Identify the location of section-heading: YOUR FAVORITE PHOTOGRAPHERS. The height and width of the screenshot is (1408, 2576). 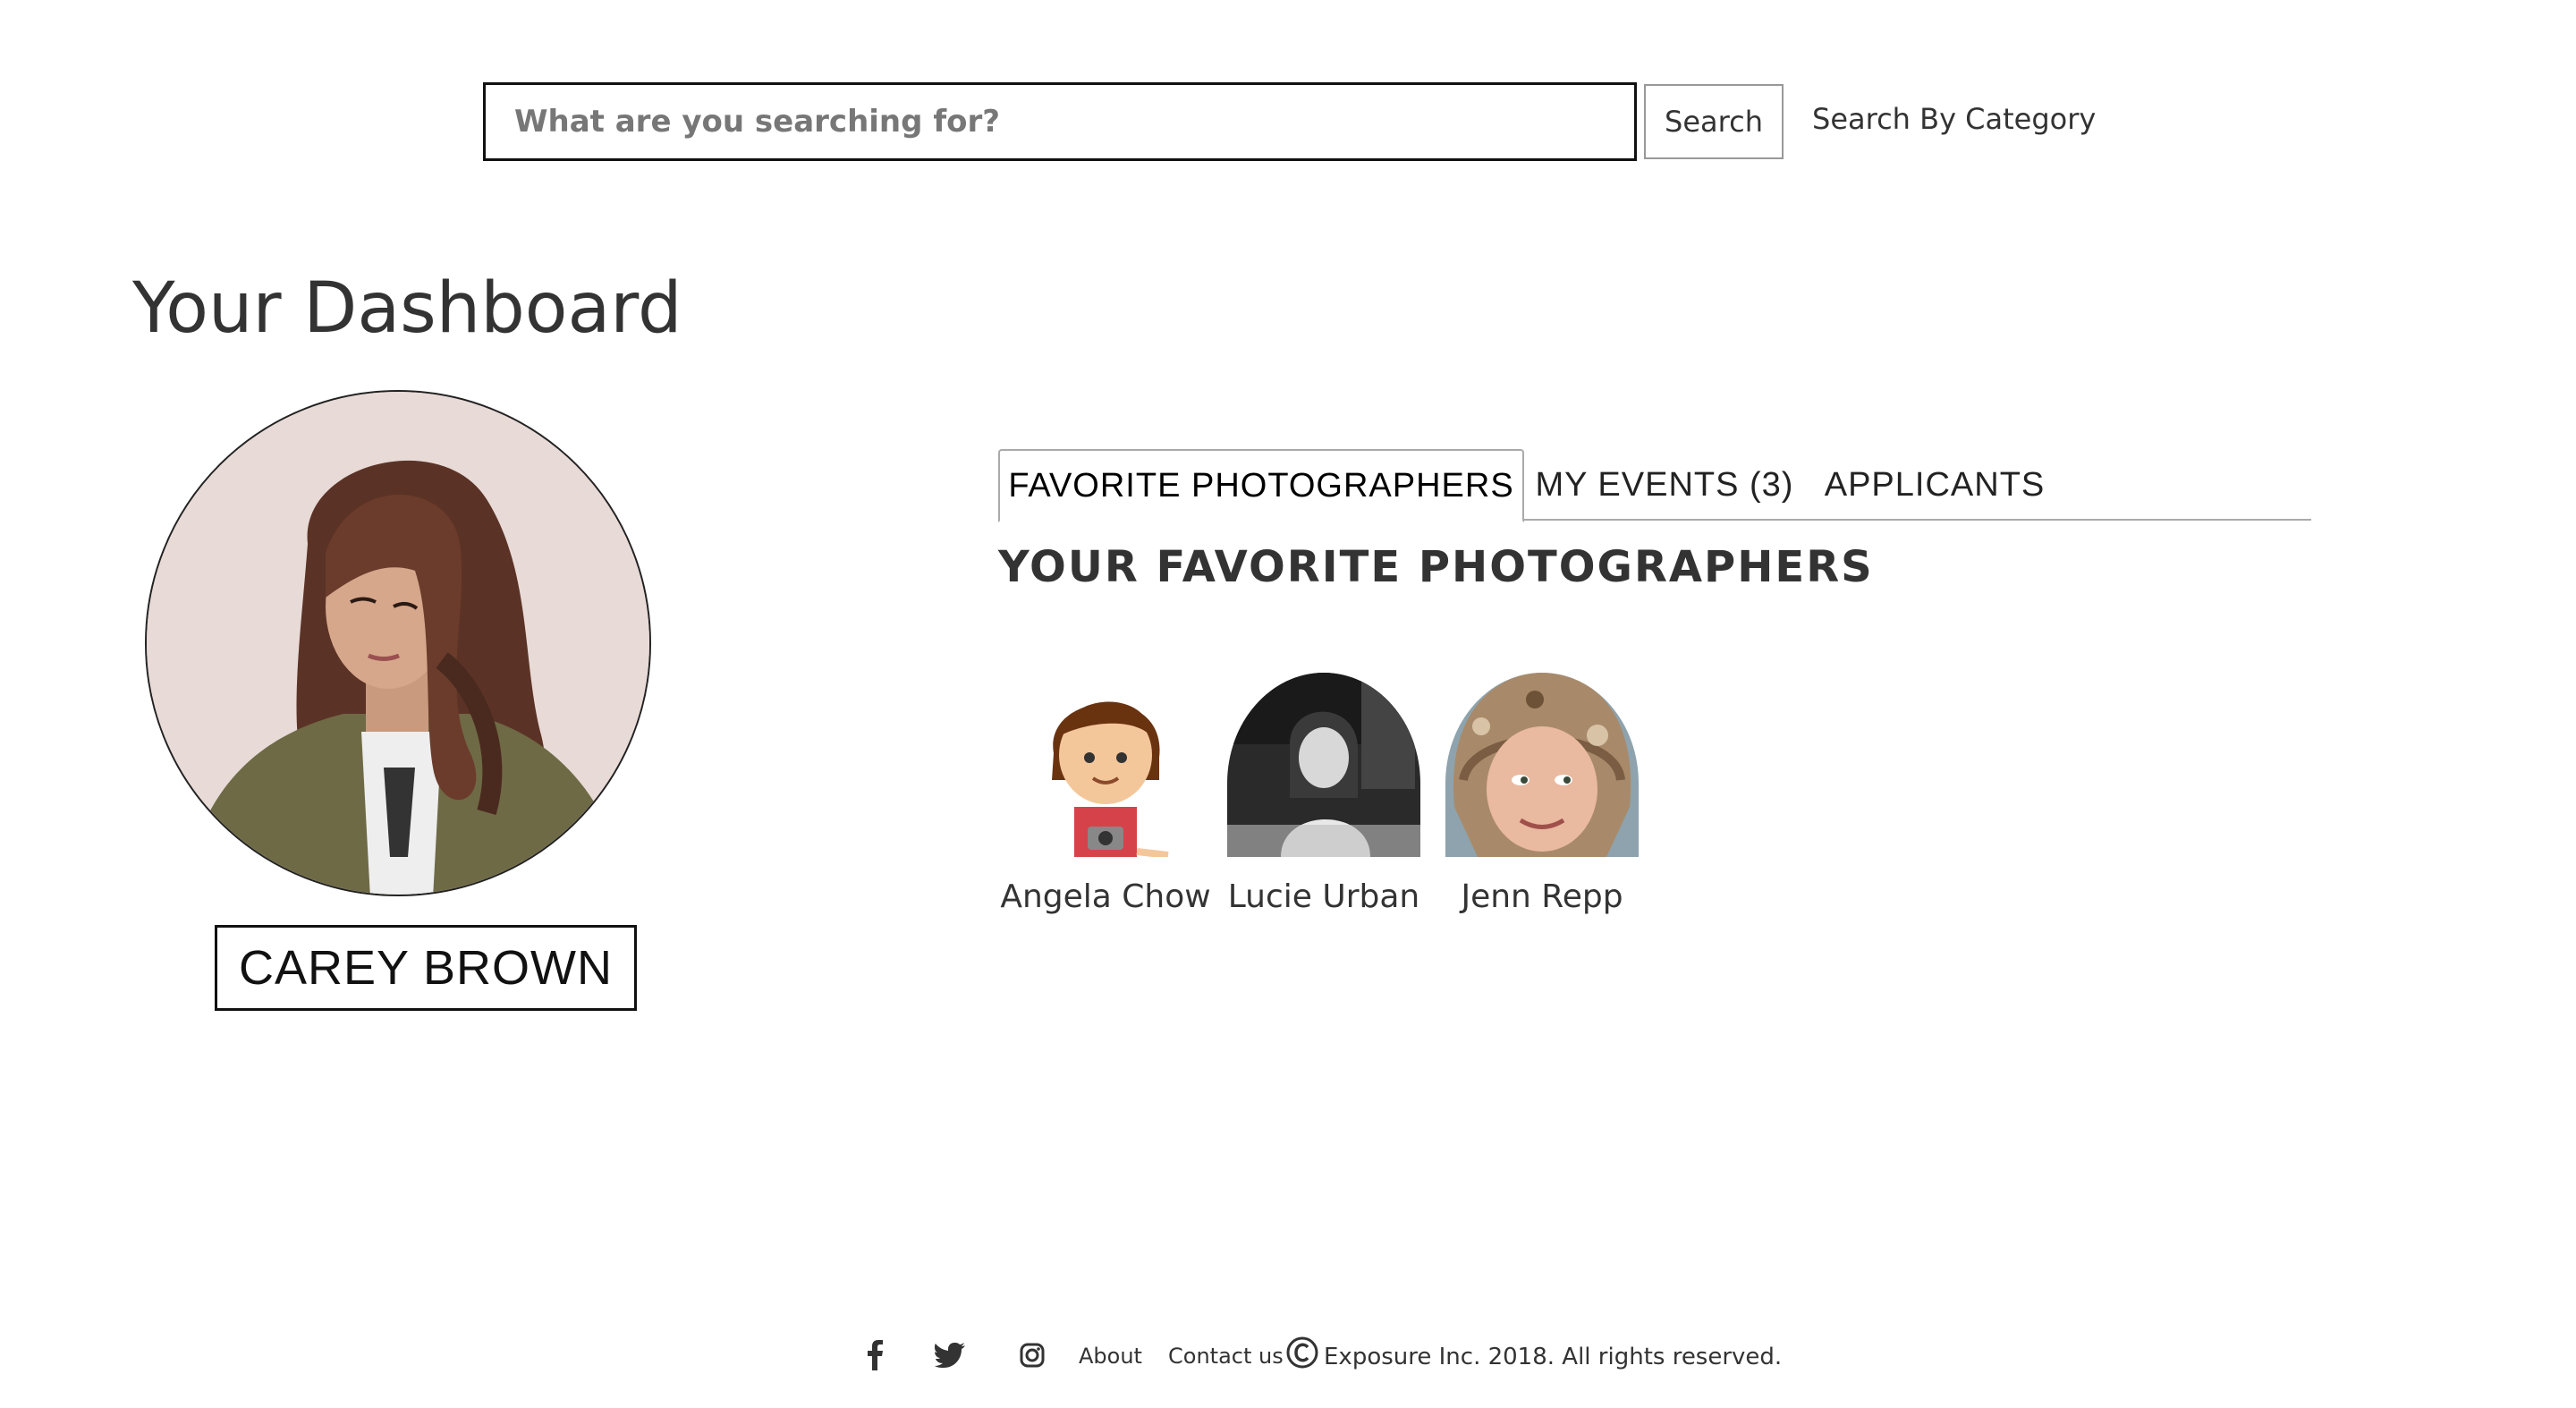
(1436, 567).